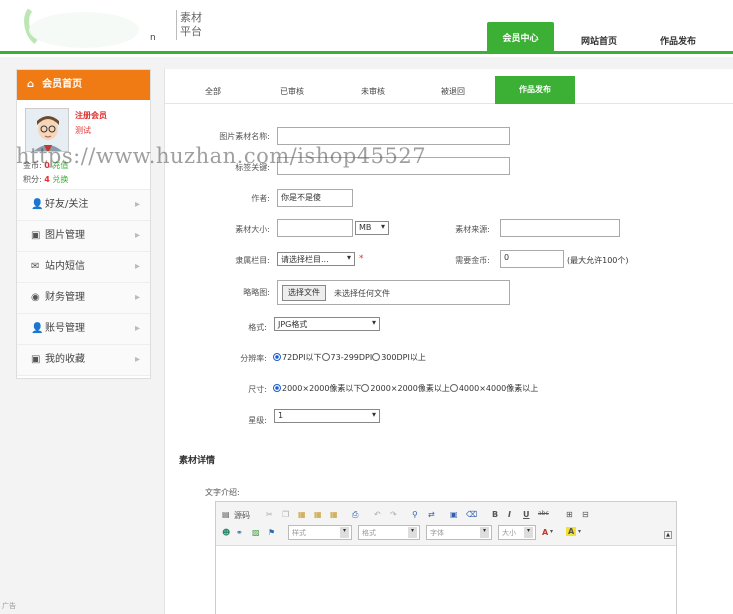 Image resolution: width=733 pixels, height=614 pixels. What do you see at coordinates (253, 358) in the screenshot?
I see `resolution-label: 分辨率:` at bounding box center [253, 358].